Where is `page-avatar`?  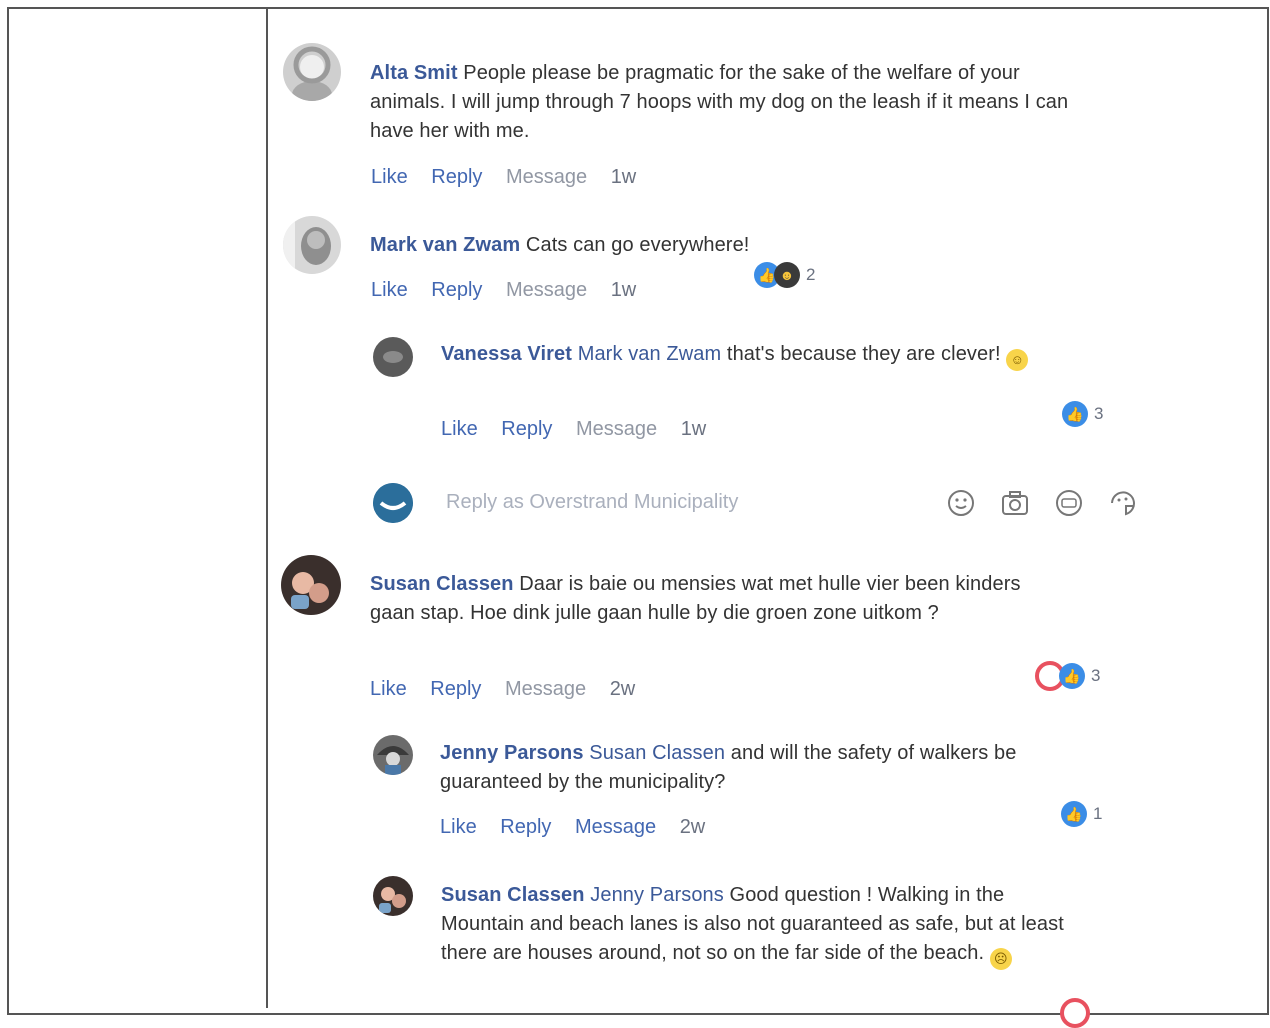 page-avatar is located at coordinates (393, 503).